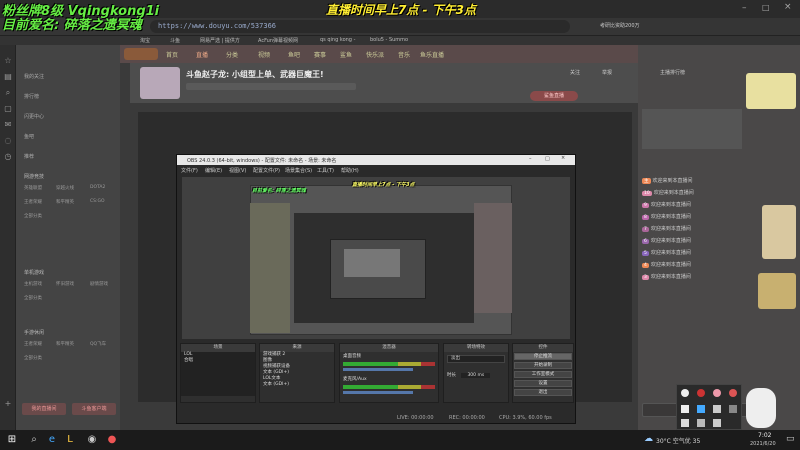 Image resolution: width=800 pixels, height=450 pixels. I want to click on start-recording-button: 开始录制, so click(543, 365).